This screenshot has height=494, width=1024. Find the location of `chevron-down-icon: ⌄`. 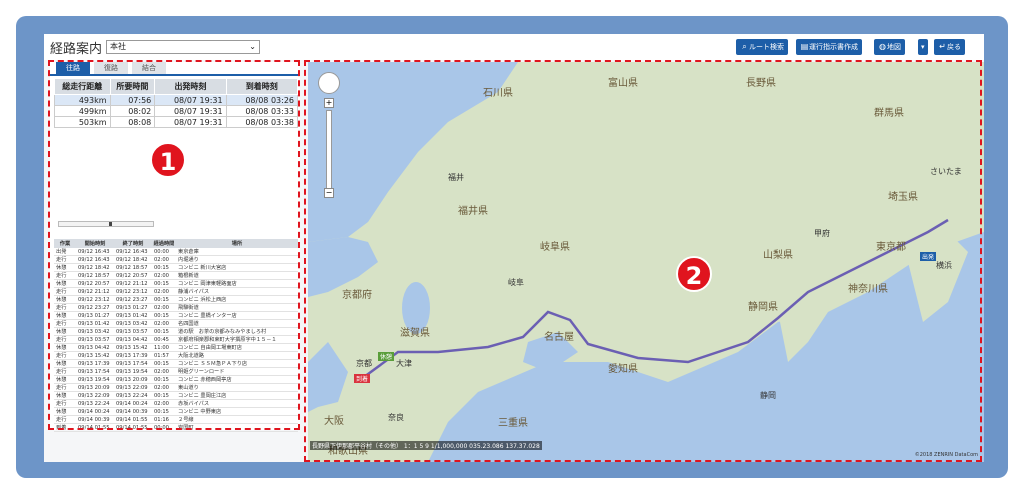

chevron-down-icon: ⌄ is located at coordinates (252, 46).